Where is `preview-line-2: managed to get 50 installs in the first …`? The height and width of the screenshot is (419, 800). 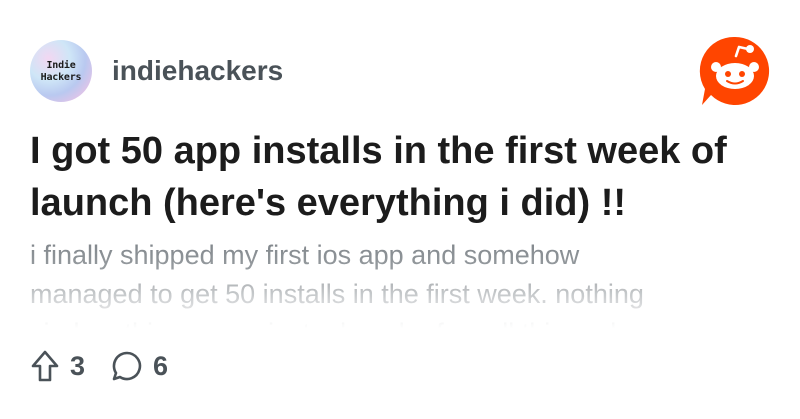 preview-line-2: managed to get 50 installs in the first … is located at coordinates (337, 294).